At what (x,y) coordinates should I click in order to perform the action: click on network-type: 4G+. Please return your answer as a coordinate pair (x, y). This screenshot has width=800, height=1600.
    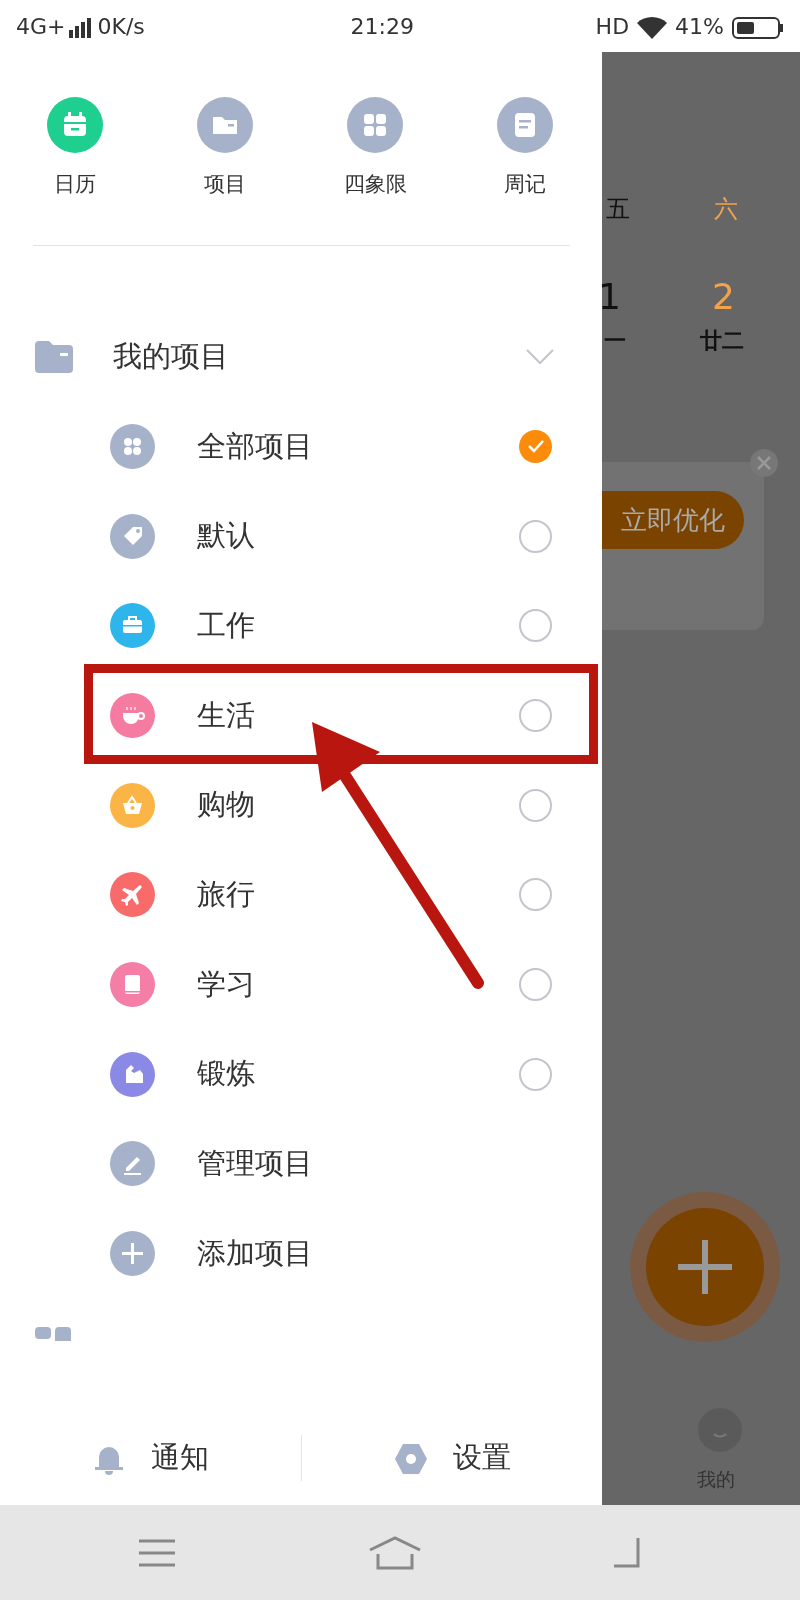
    Looking at the image, I should click on (41, 26).